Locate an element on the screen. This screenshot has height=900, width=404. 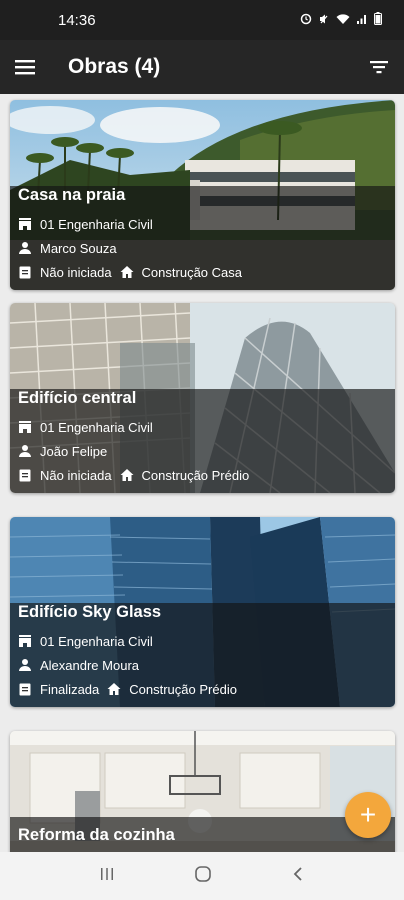
signal-icon is located at coordinates (362, 20).